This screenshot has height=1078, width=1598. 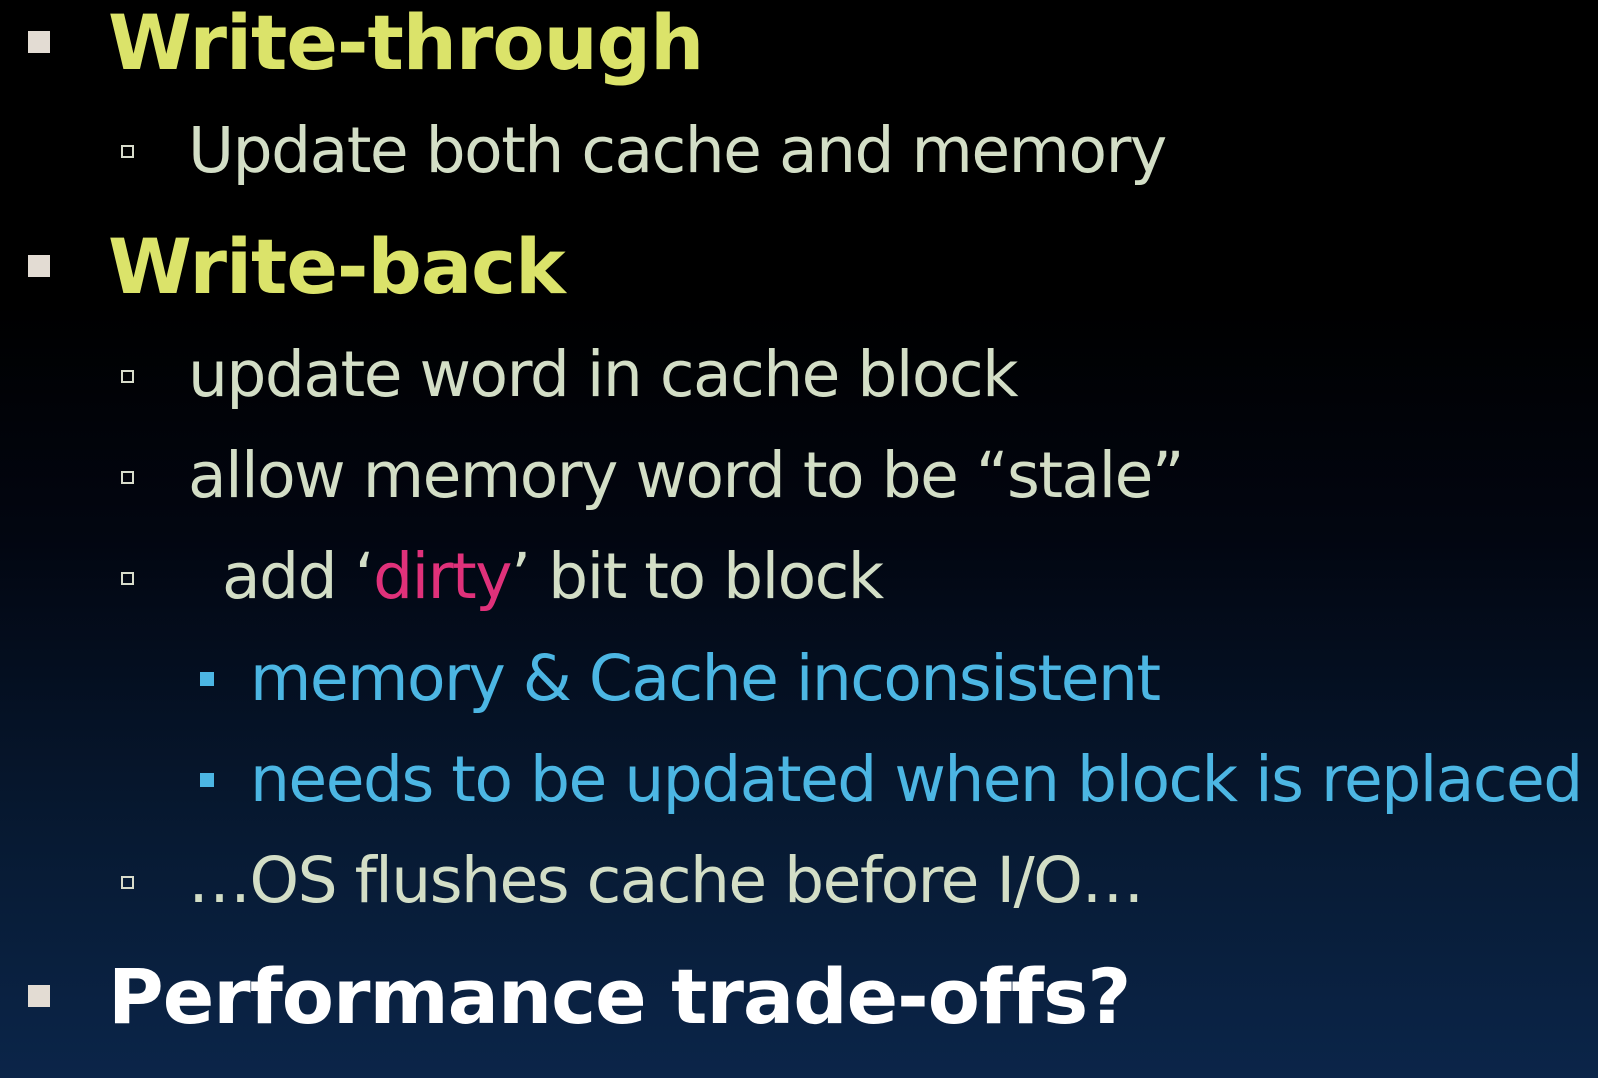 I want to click on item-update-word: update word in cache block, so click(x=603, y=374).